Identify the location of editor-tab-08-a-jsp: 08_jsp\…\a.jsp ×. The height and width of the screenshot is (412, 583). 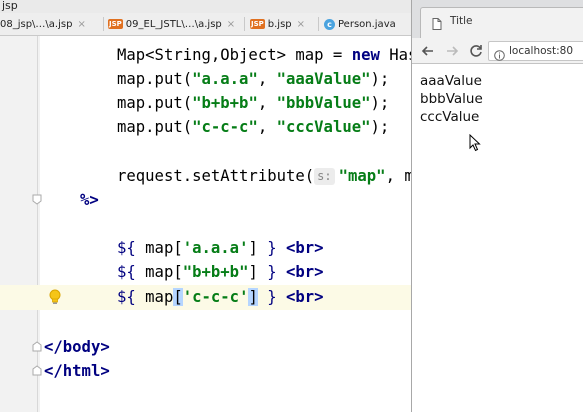
(43, 24).